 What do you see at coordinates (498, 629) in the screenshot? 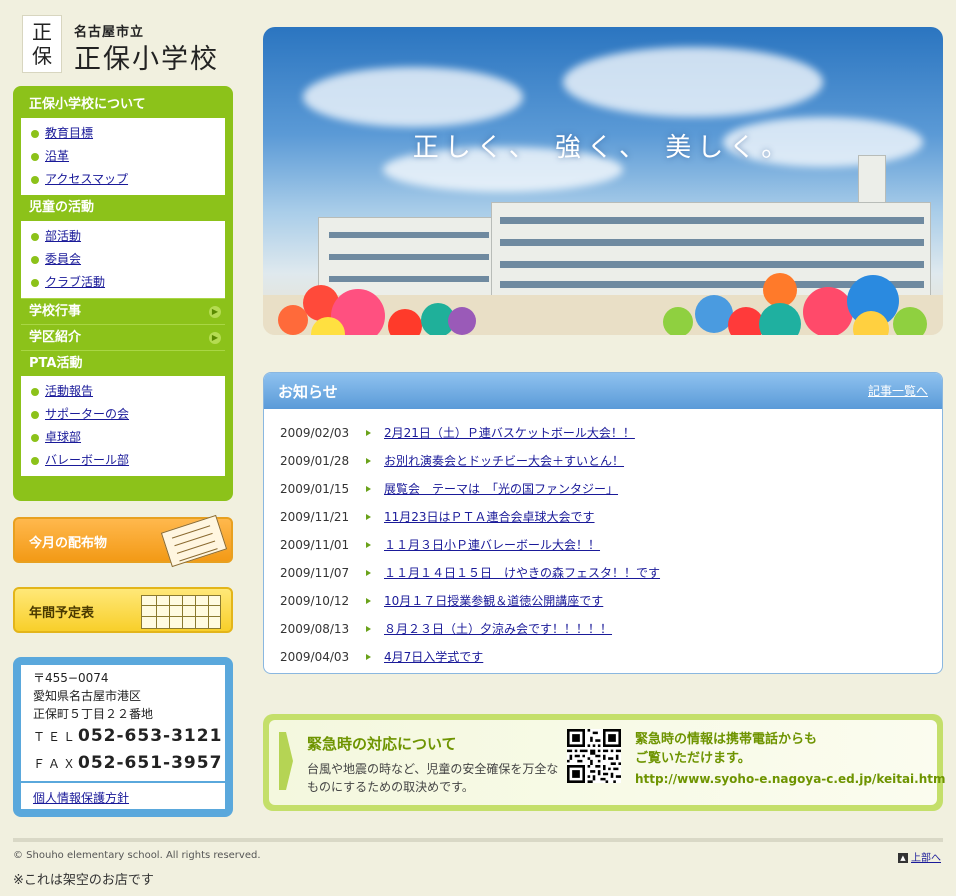
I see `news-link: ８月２３日（土）夕涼み会です！！！！！` at bounding box center [498, 629].